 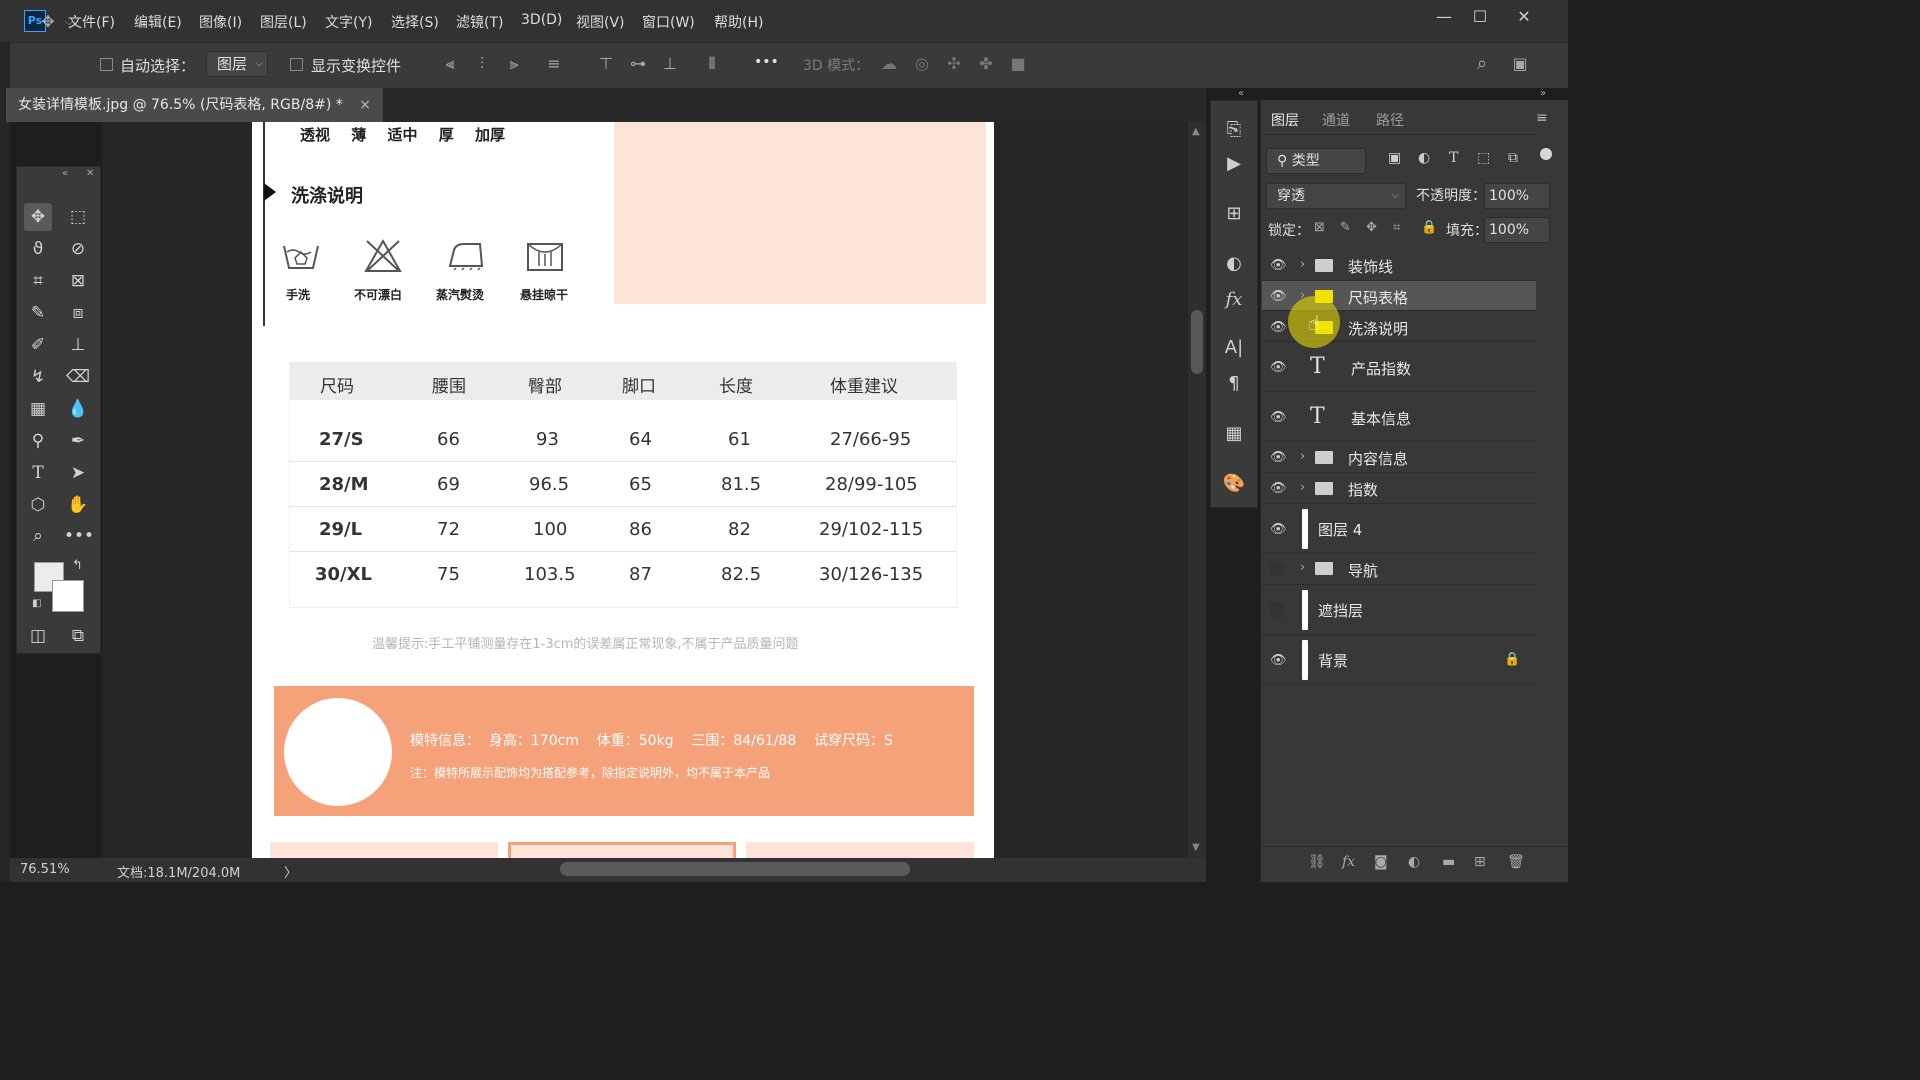 I want to click on chevron-down-icon: ⌵, so click(x=69, y=22).